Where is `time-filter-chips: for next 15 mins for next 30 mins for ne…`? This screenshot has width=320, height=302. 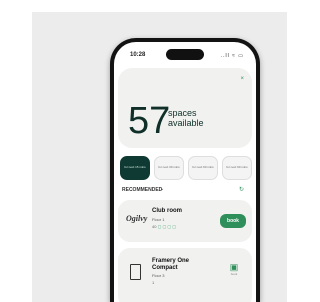 time-filter-chips: for next 15 mins for next 30 mins for ne… is located at coordinates (186, 168).